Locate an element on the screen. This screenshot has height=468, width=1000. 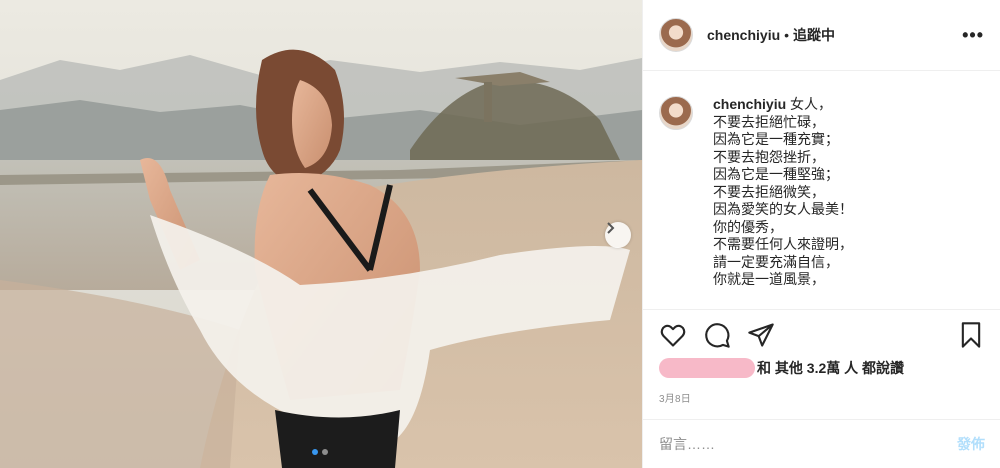
post-comment-button: 發佈 is located at coordinates (971, 444).